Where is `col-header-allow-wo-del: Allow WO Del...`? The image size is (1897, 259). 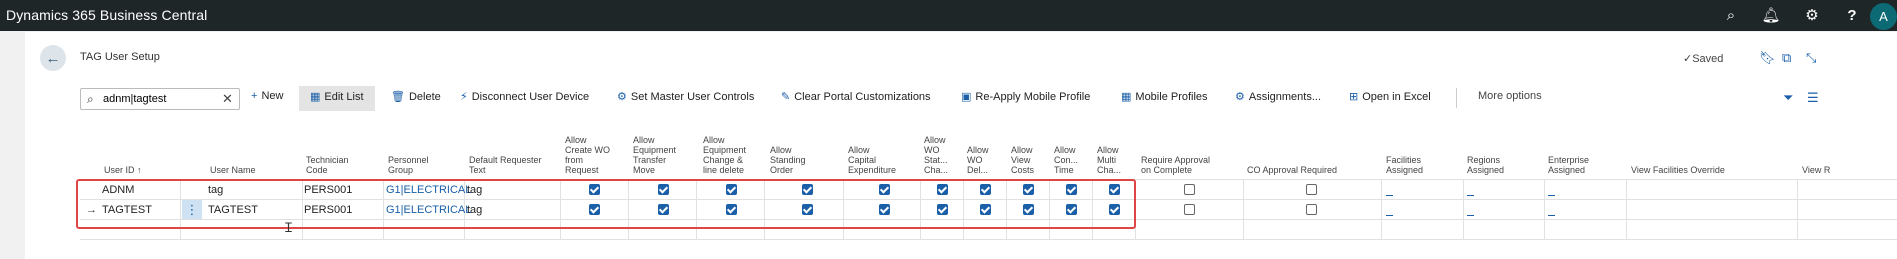 col-header-allow-wo-del: Allow WO Del... is located at coordinates (978, 160).